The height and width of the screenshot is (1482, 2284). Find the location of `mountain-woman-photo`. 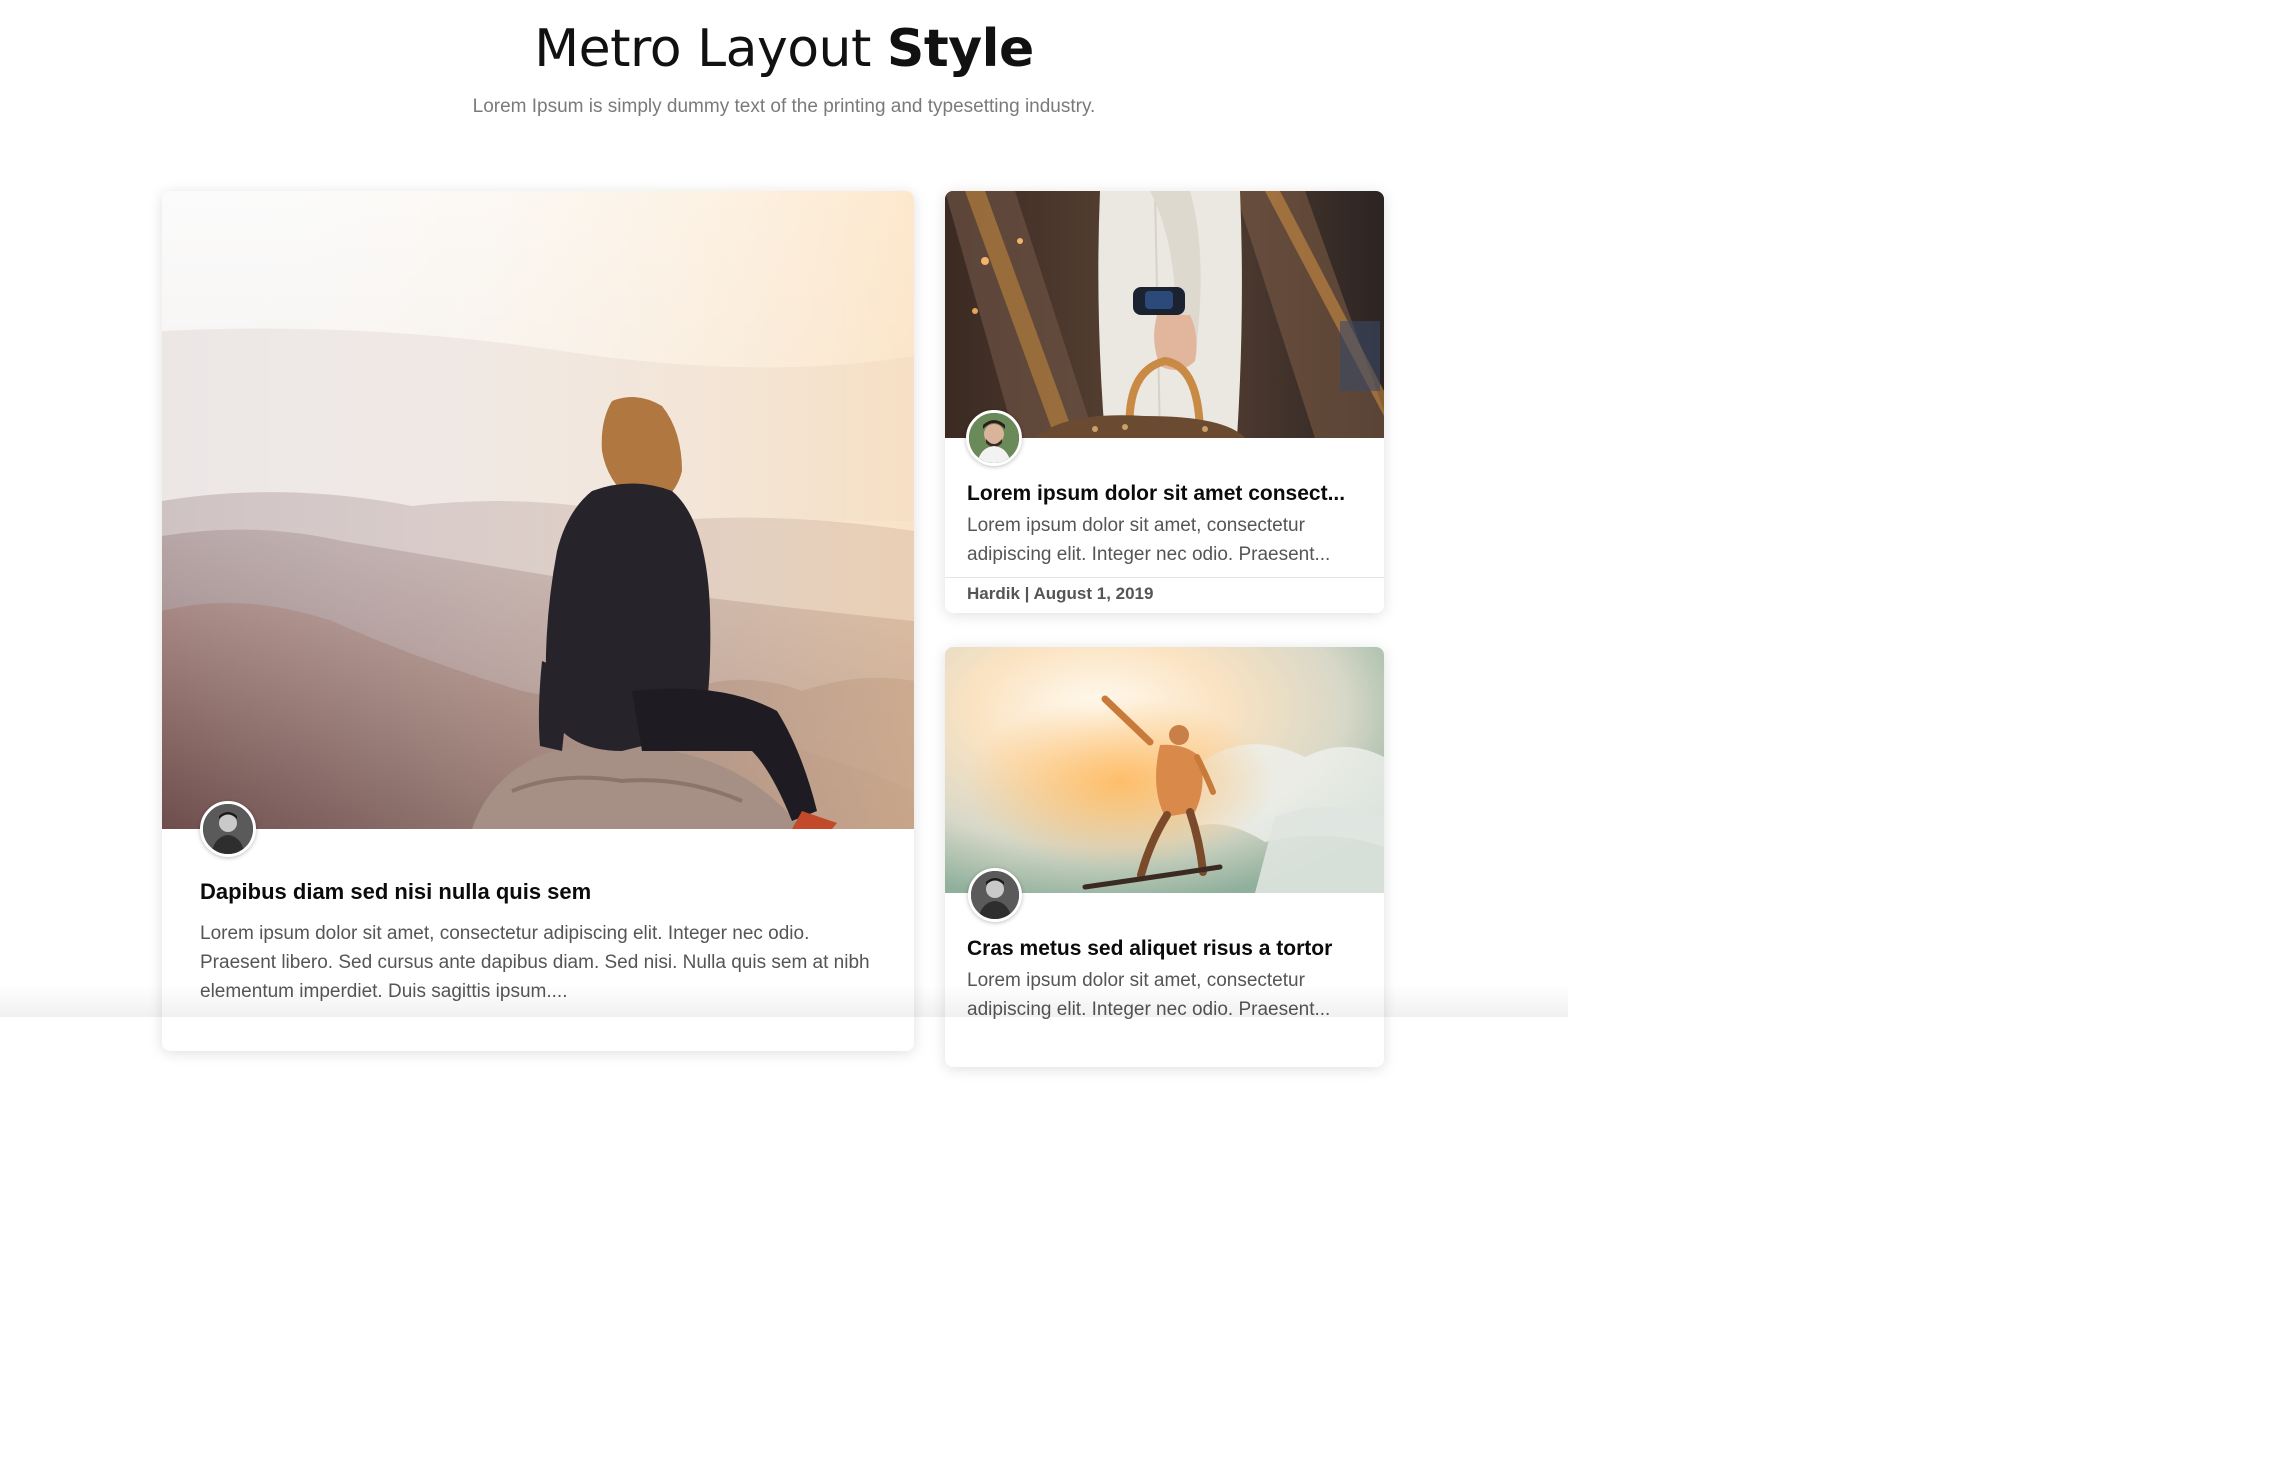

mountain-woman-photo is located at coordinates (538, 510).